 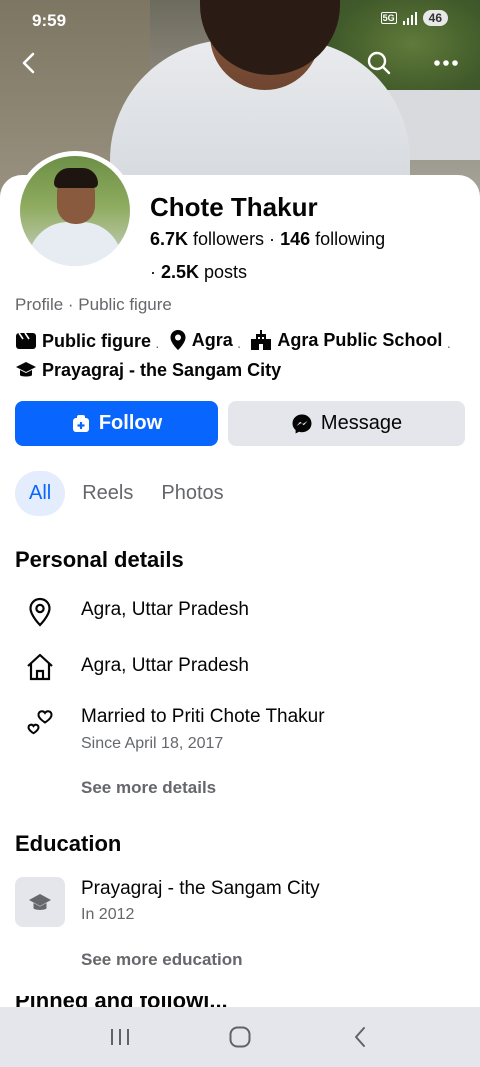 What do you see at coordinates (234, 239) in the screenshot?
I see `followers-label: followers ·` at bounding box center [234, 239].